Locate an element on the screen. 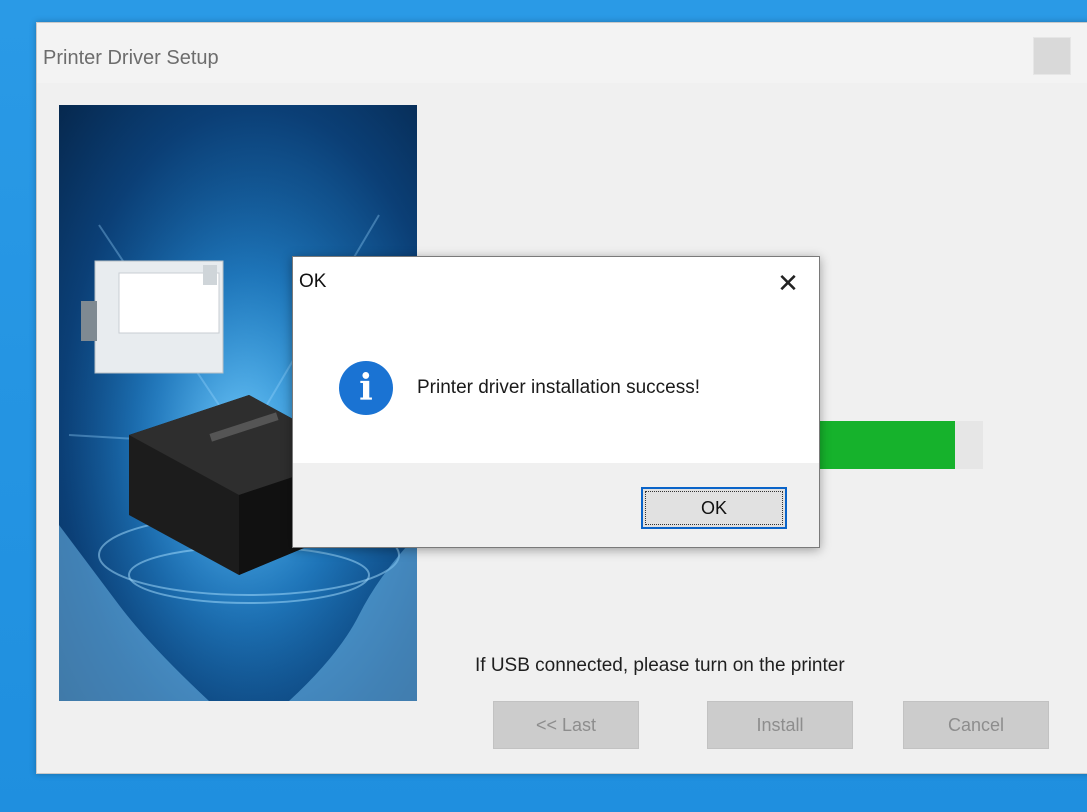 This screenshot has height=812, width=1087. kiosk-printer-image is located at coordinates (152, 317).